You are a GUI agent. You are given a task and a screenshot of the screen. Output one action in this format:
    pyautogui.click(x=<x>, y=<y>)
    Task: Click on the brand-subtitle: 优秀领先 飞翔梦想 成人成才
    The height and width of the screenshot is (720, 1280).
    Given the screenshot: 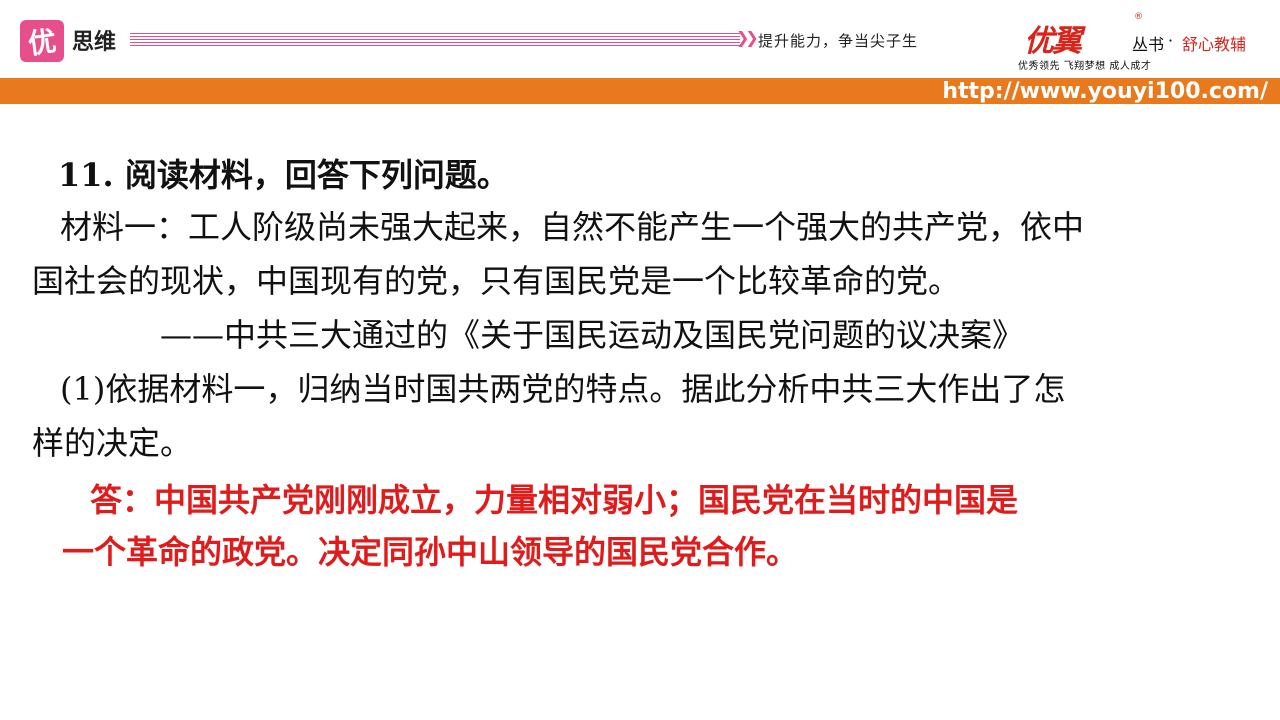 What is the action you would take?
    pyautogui.click(x=1085, y=66)
    